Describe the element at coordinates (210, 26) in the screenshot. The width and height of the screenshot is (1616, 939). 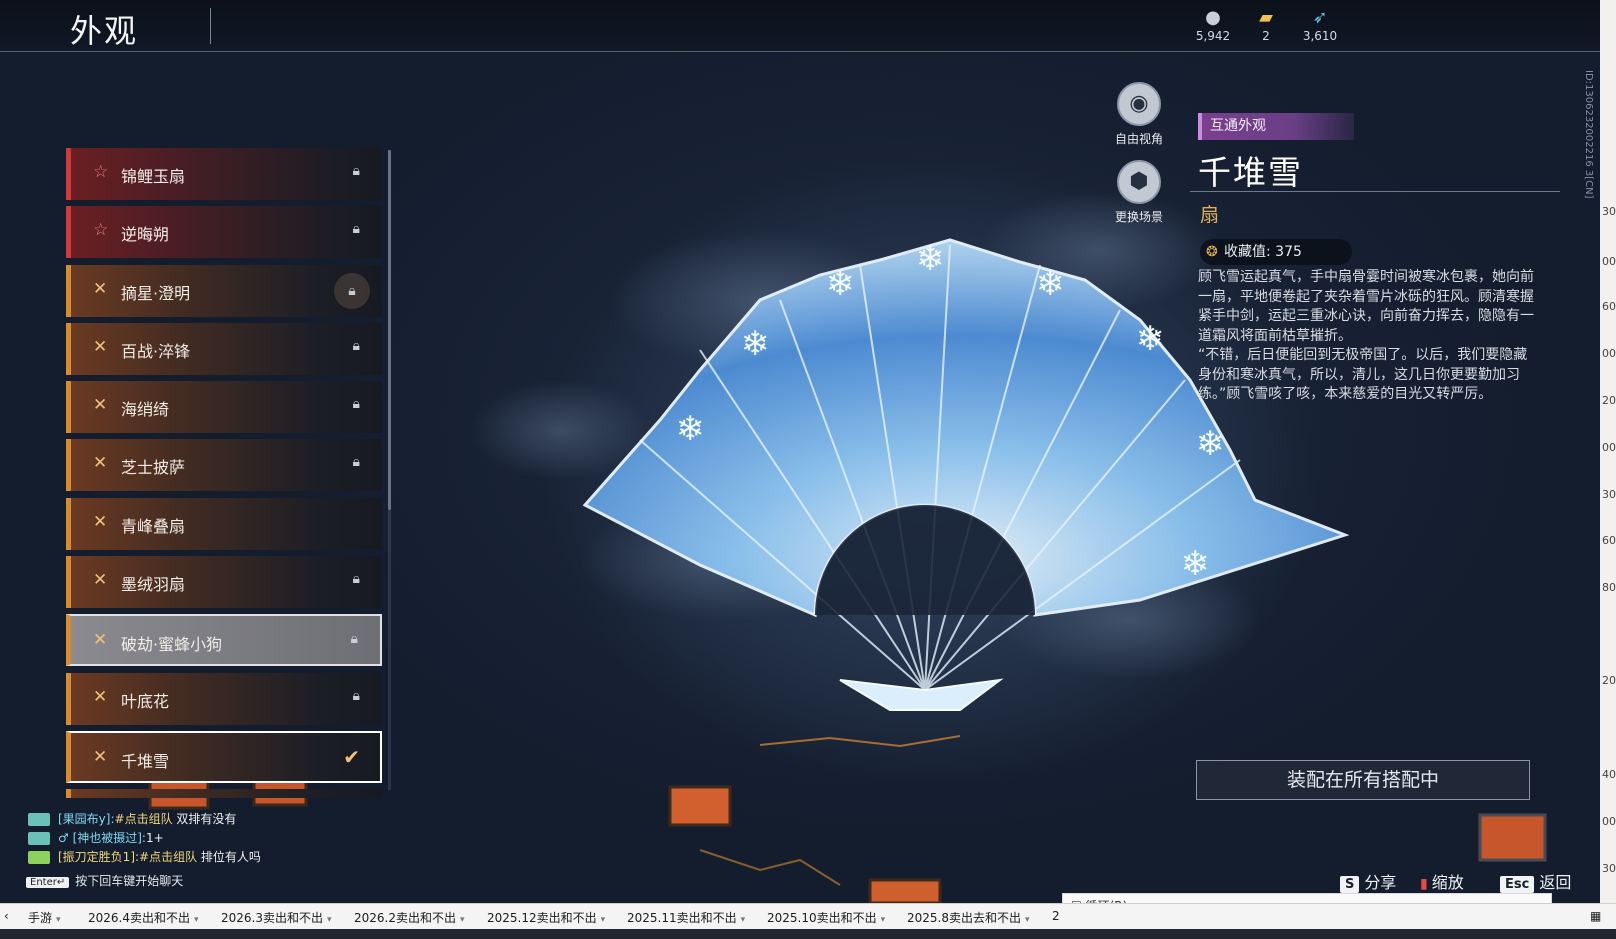
I see `title-divider` at that location.